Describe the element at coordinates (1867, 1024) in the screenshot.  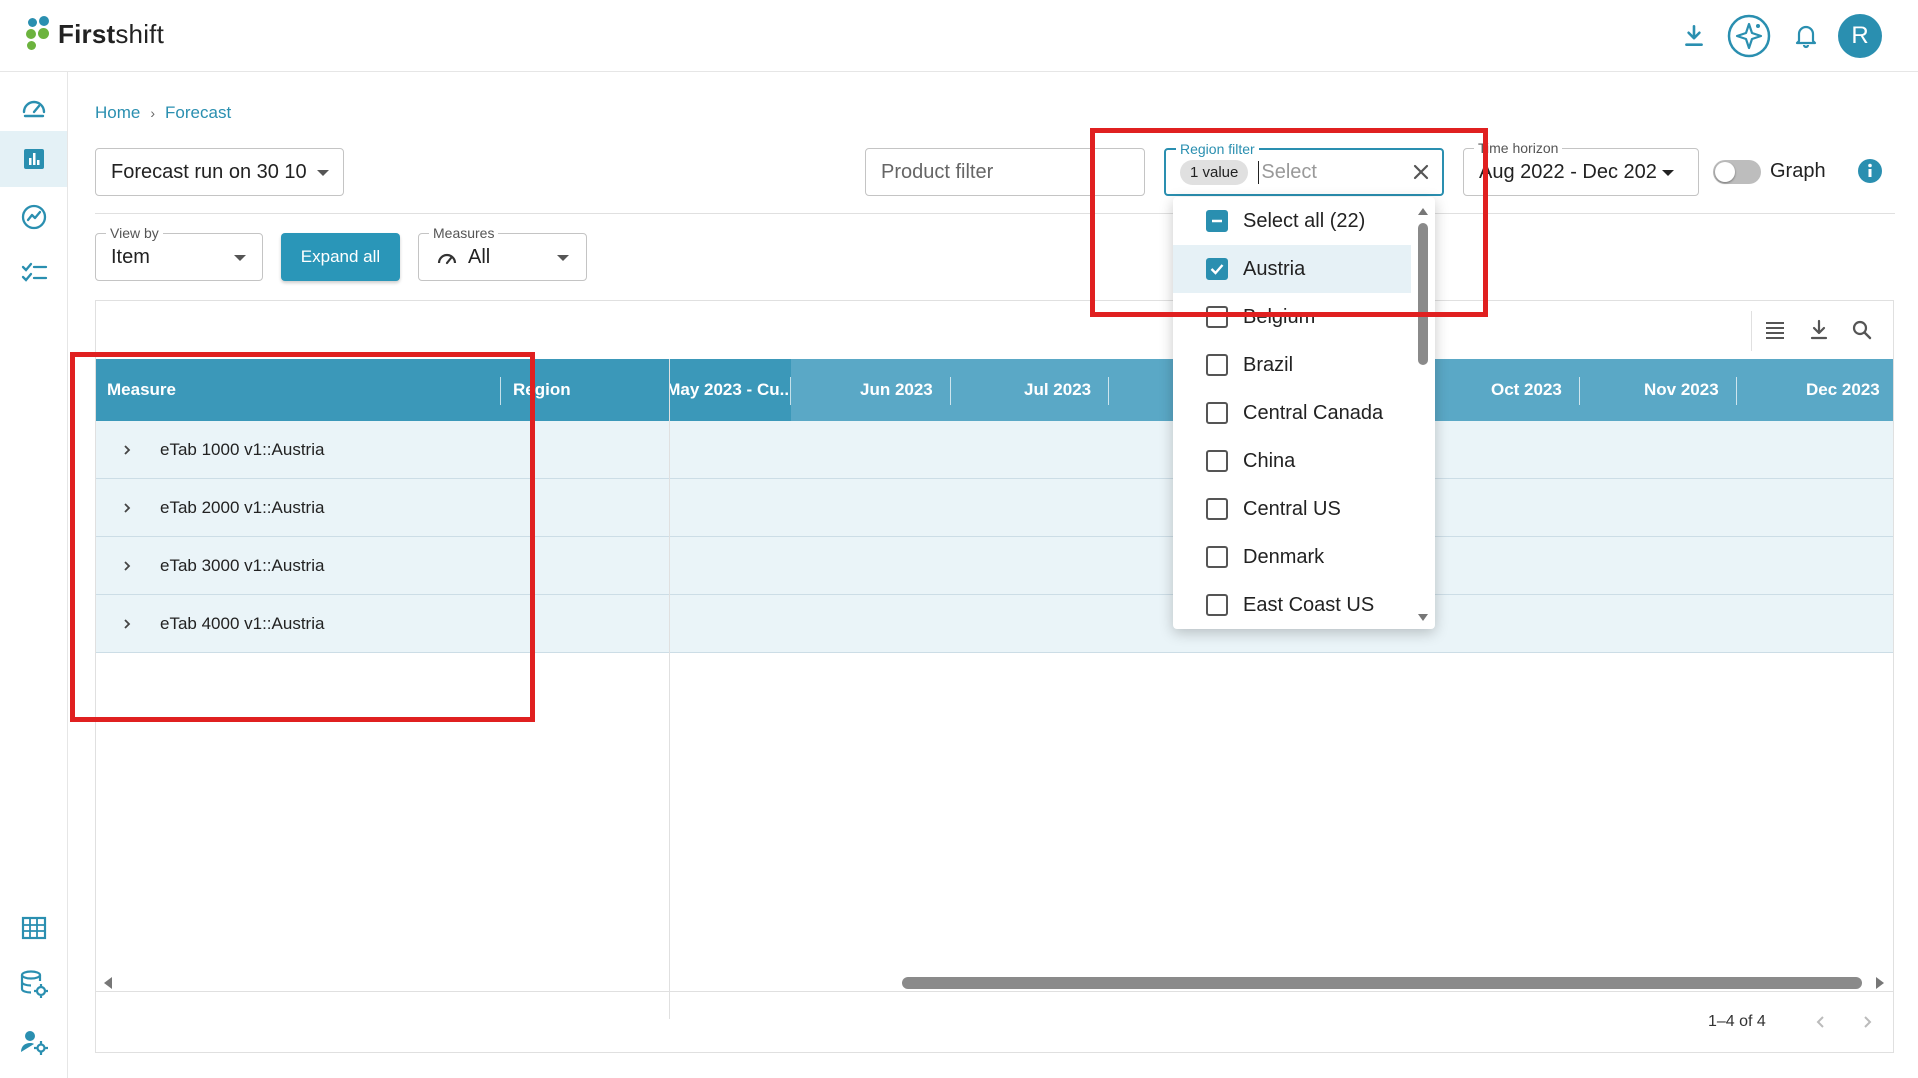
I see `next-page-icon` at that location.